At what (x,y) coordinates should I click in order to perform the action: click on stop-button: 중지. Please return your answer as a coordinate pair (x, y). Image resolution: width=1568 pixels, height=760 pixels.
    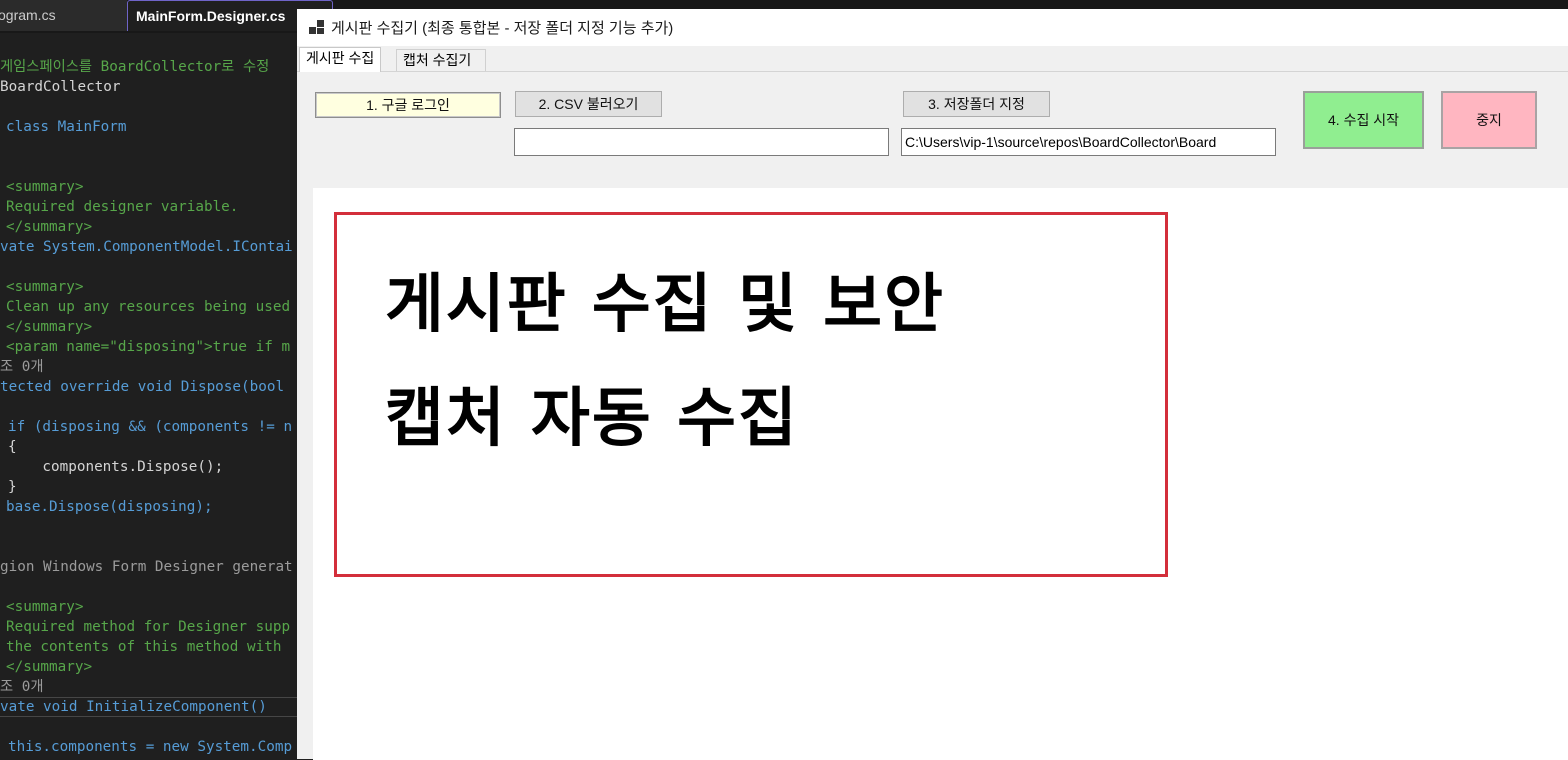
    Looking at the image, I should click on (1489, 120).